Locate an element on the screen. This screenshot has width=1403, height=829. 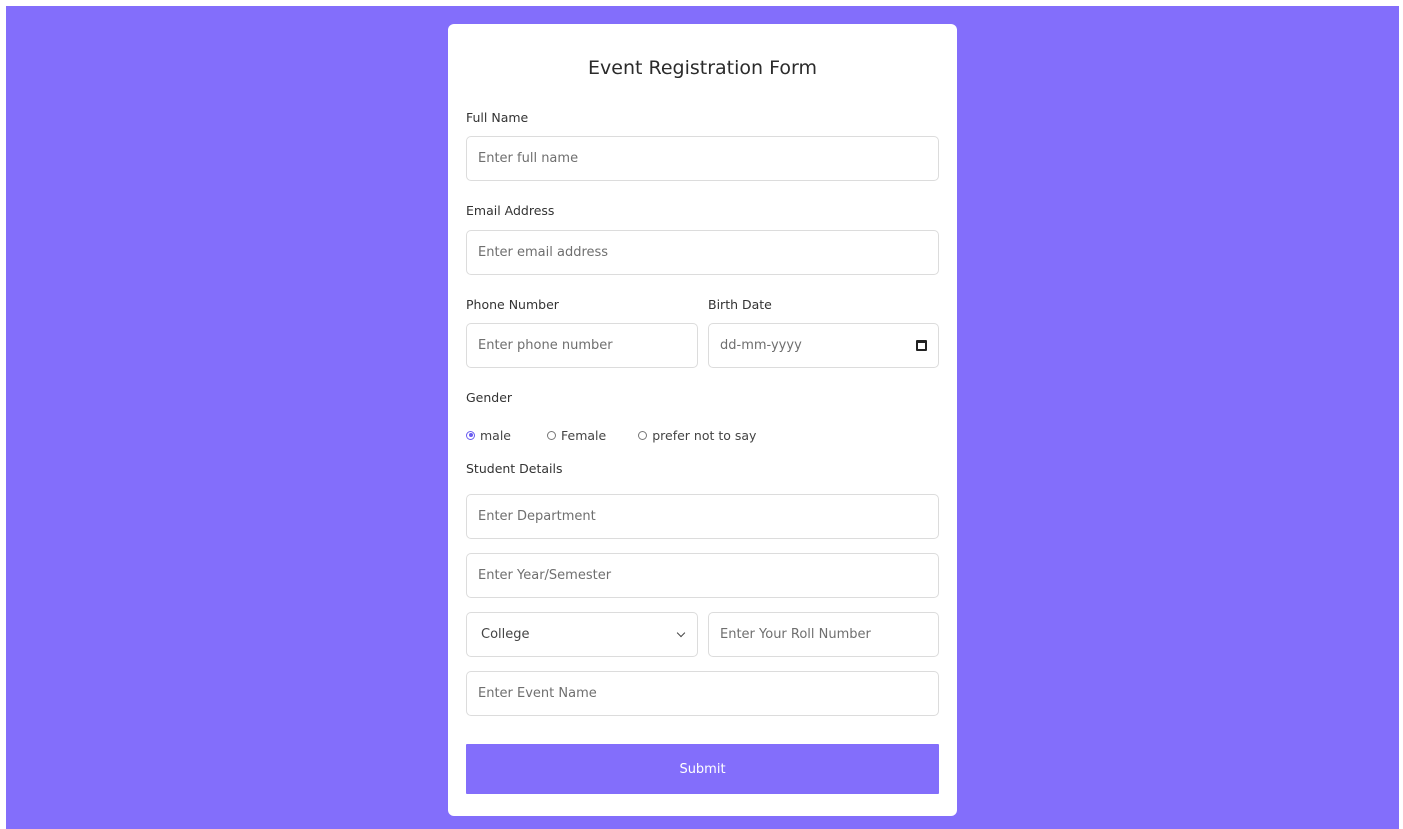
gender-label: Gender is located at coordinates (489, 397).